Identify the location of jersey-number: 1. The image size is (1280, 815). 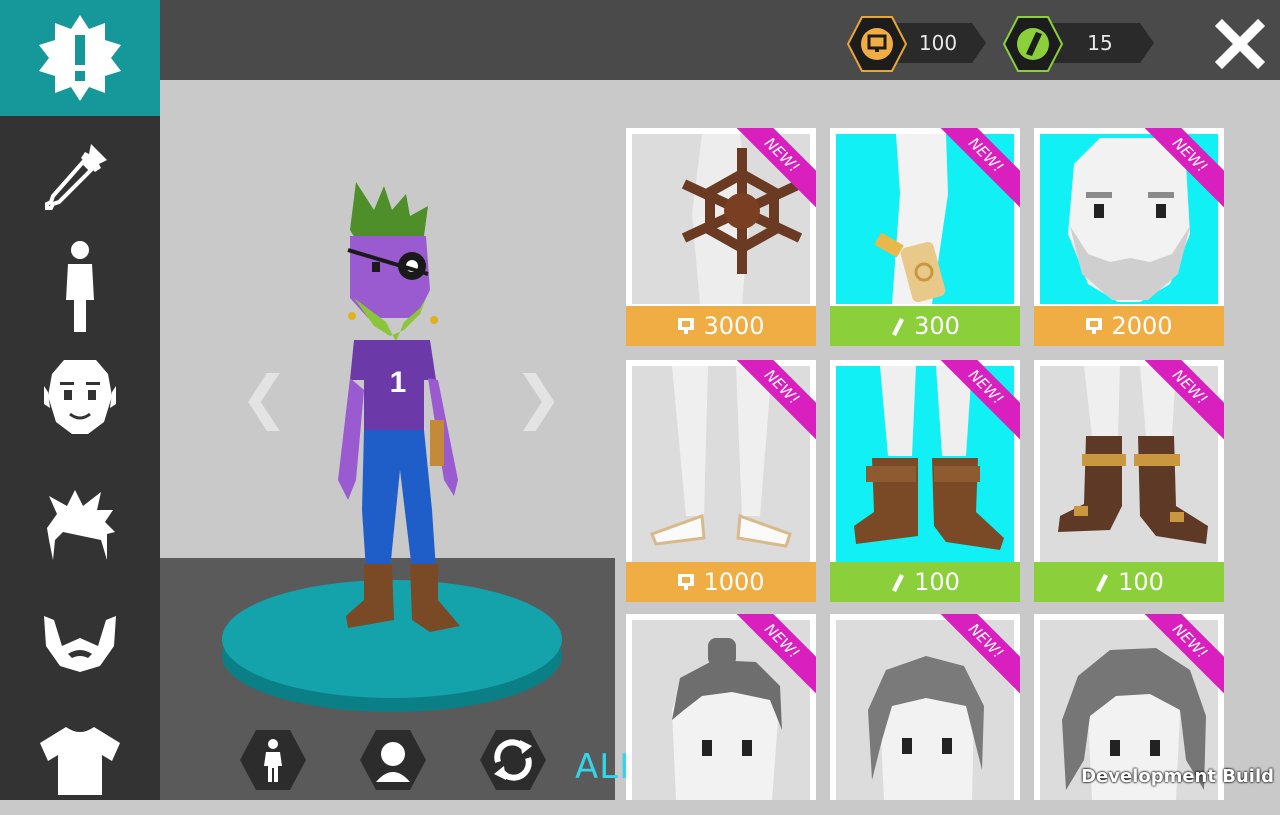
(398, 382).